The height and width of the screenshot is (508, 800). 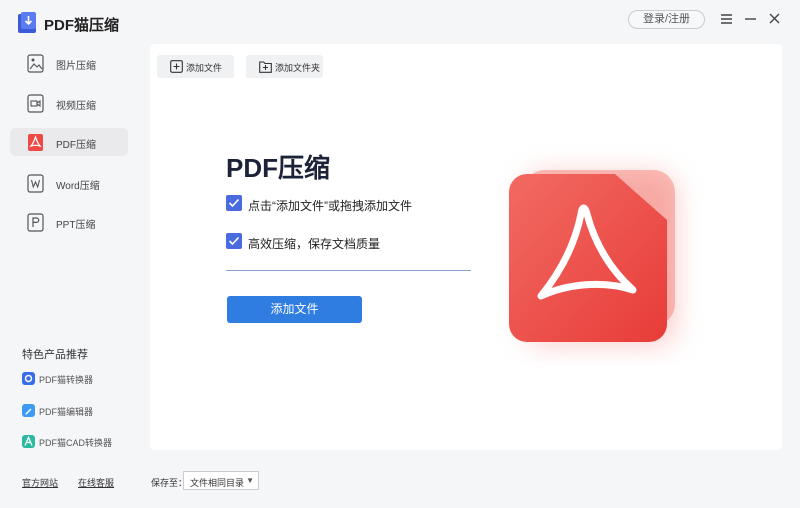 I want to click on save-to-label: 保存至：, so click(x=169, y=483).